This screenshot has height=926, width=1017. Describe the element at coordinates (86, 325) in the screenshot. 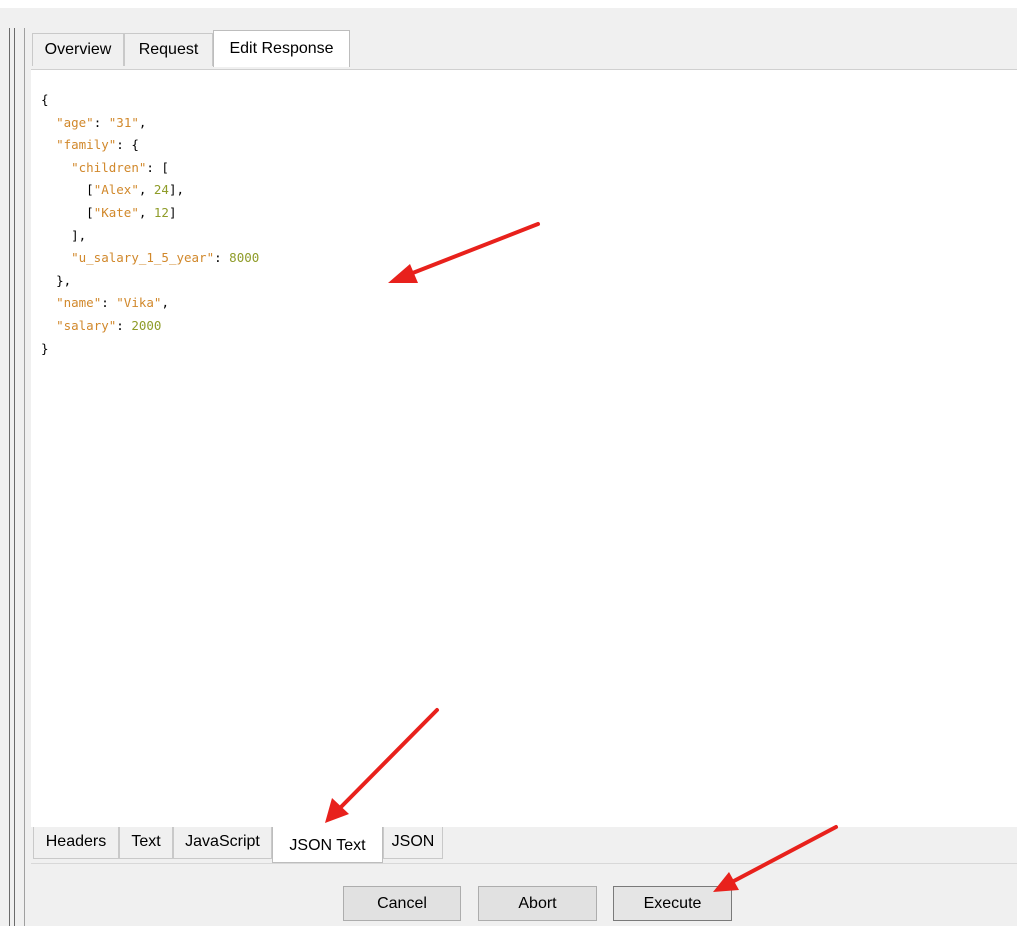

I see `json-key: "salary"` at that location.